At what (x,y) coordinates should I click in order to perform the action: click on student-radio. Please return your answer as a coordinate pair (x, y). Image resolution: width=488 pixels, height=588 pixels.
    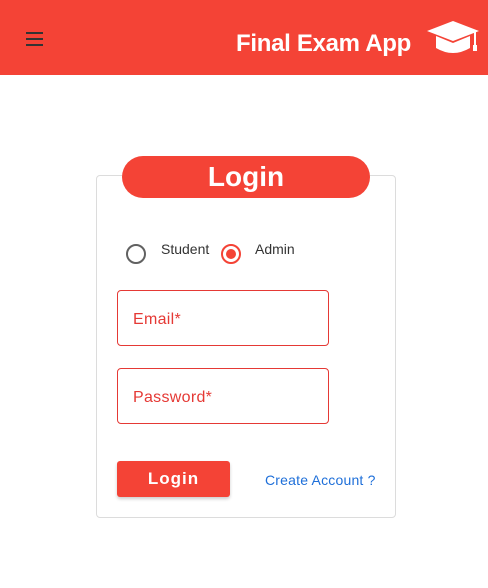
    Looking at the image, I should click on (136, 254).